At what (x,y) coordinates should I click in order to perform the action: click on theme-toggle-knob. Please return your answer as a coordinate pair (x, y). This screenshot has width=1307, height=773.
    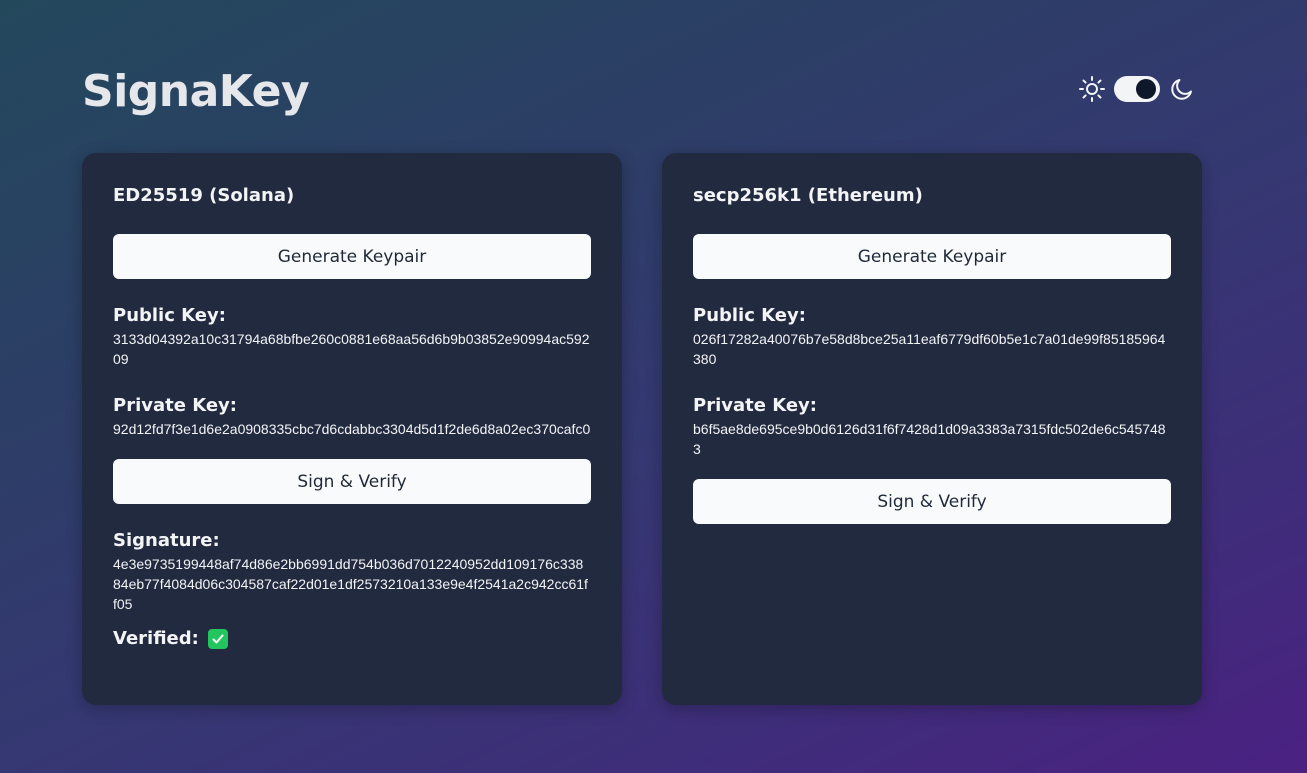
    Looking at the image, I should click on (1146, 89).